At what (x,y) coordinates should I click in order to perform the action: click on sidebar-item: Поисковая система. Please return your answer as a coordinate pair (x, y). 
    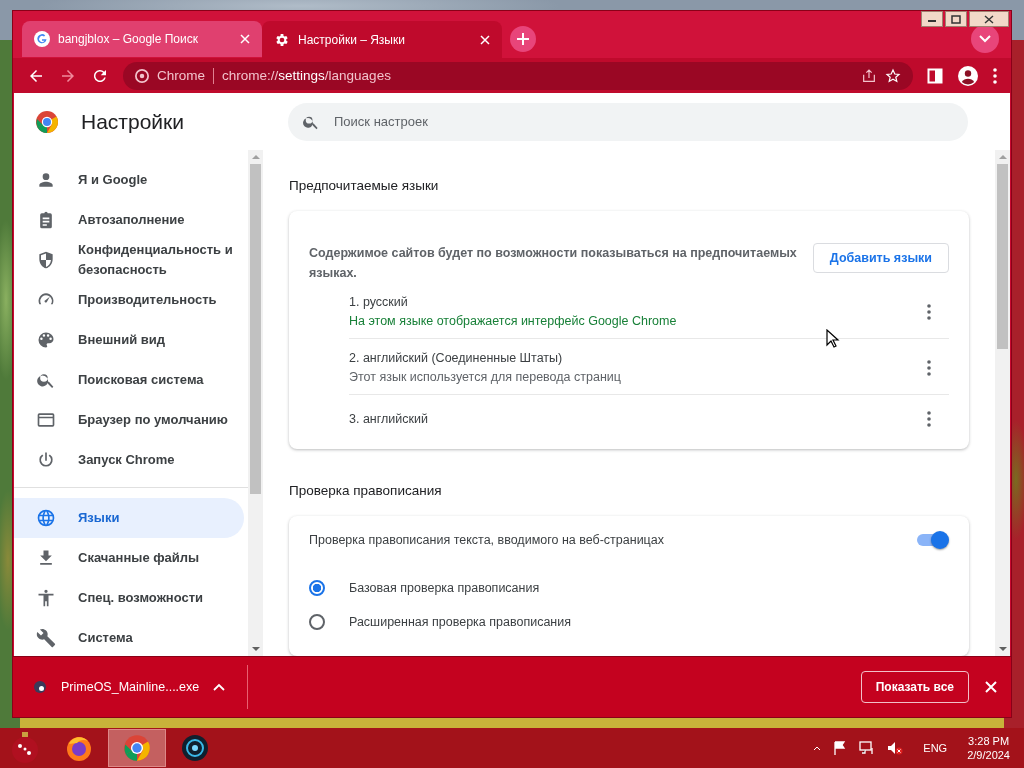
    Looking at the image, I should click on (129, 380).